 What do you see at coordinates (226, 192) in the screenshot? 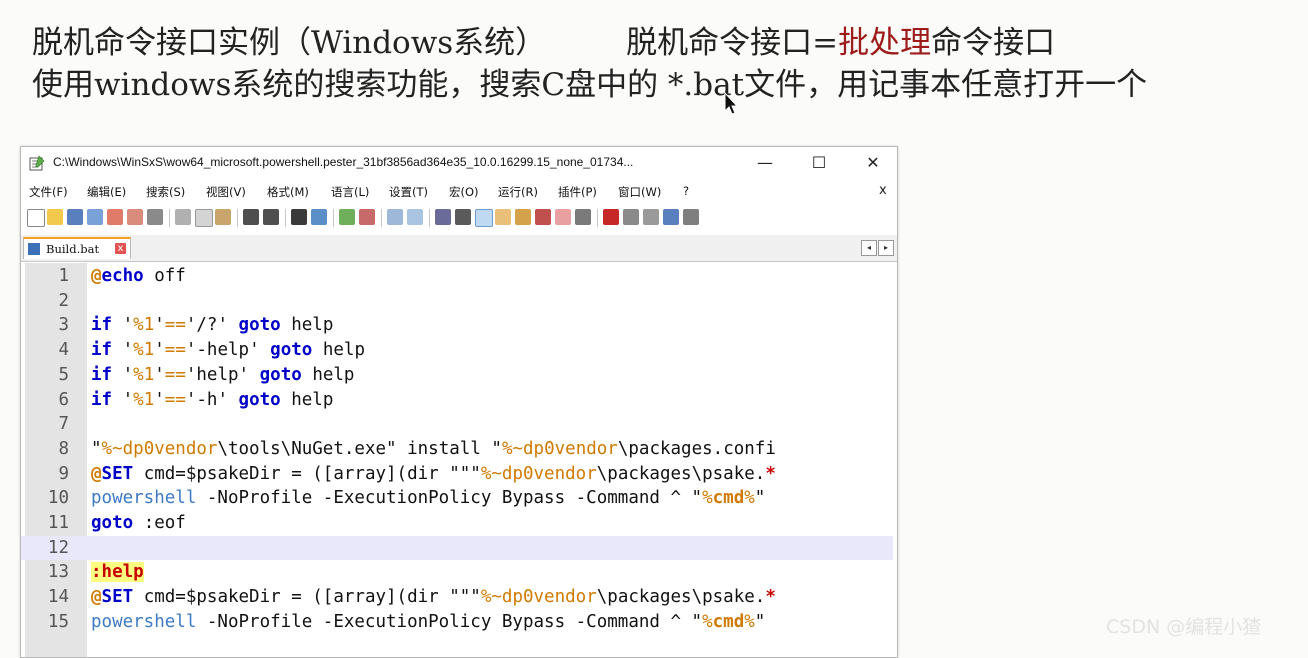
I see `menu-view: 视图(V)` at bounding box center [226, 192].